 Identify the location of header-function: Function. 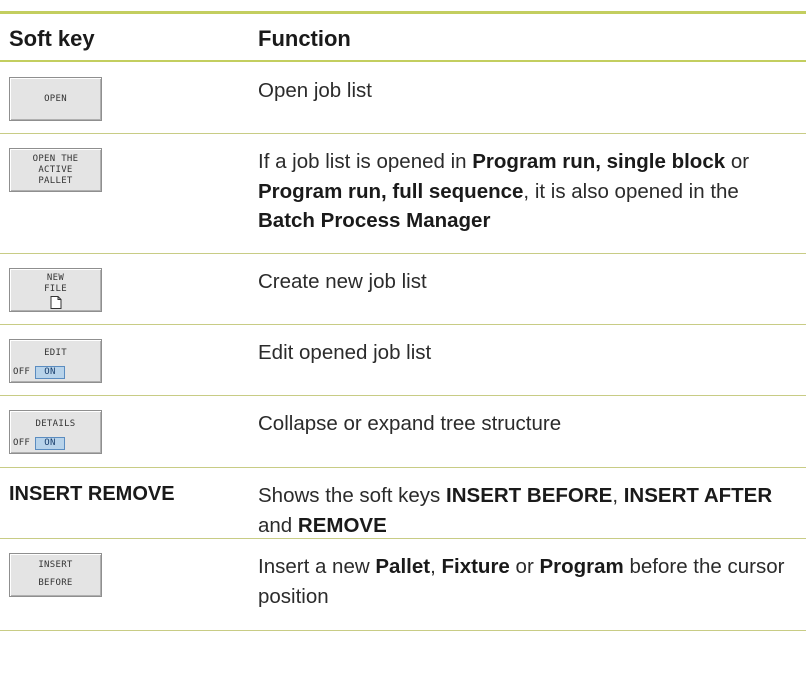
(304, 38).